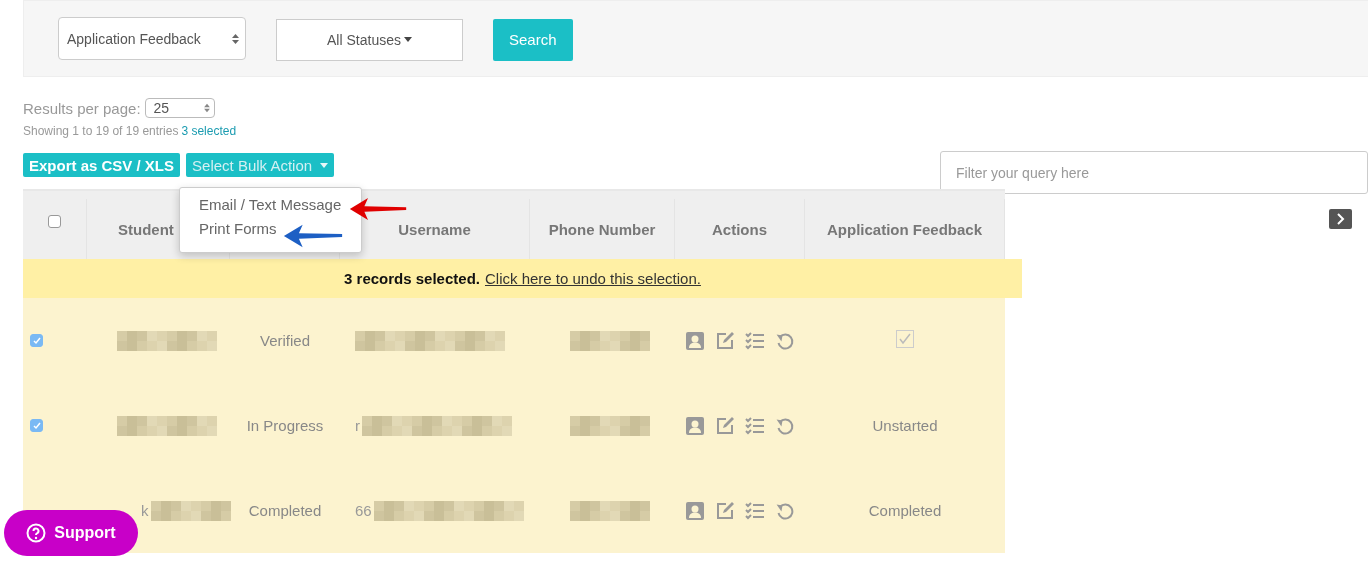 This screenshot has width=1368, height=562. What do you see at coordinates (412, 278) in the screenshot?
I see `notice-text: 3 records selected.` at bounding box center [412, 278].